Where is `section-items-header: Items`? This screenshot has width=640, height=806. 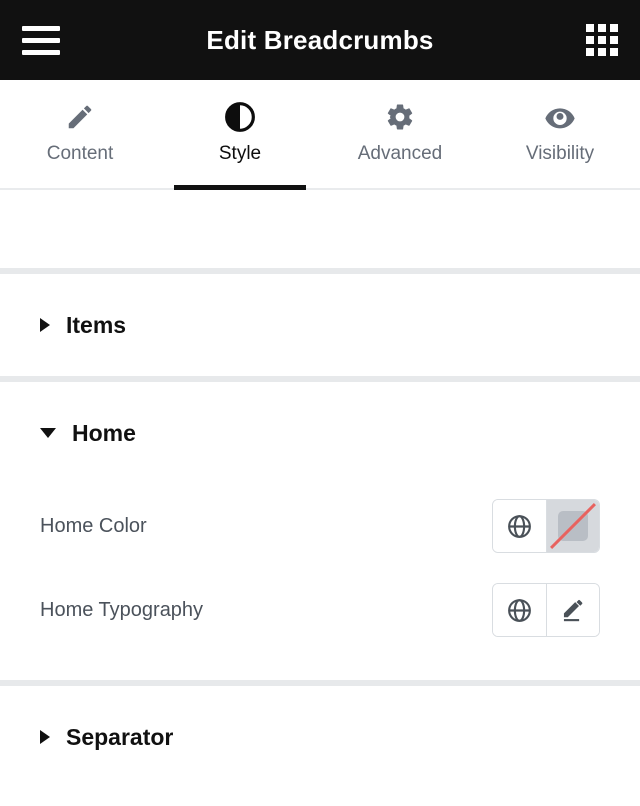 section-items-header: Items is located at coordinates (320, 325).